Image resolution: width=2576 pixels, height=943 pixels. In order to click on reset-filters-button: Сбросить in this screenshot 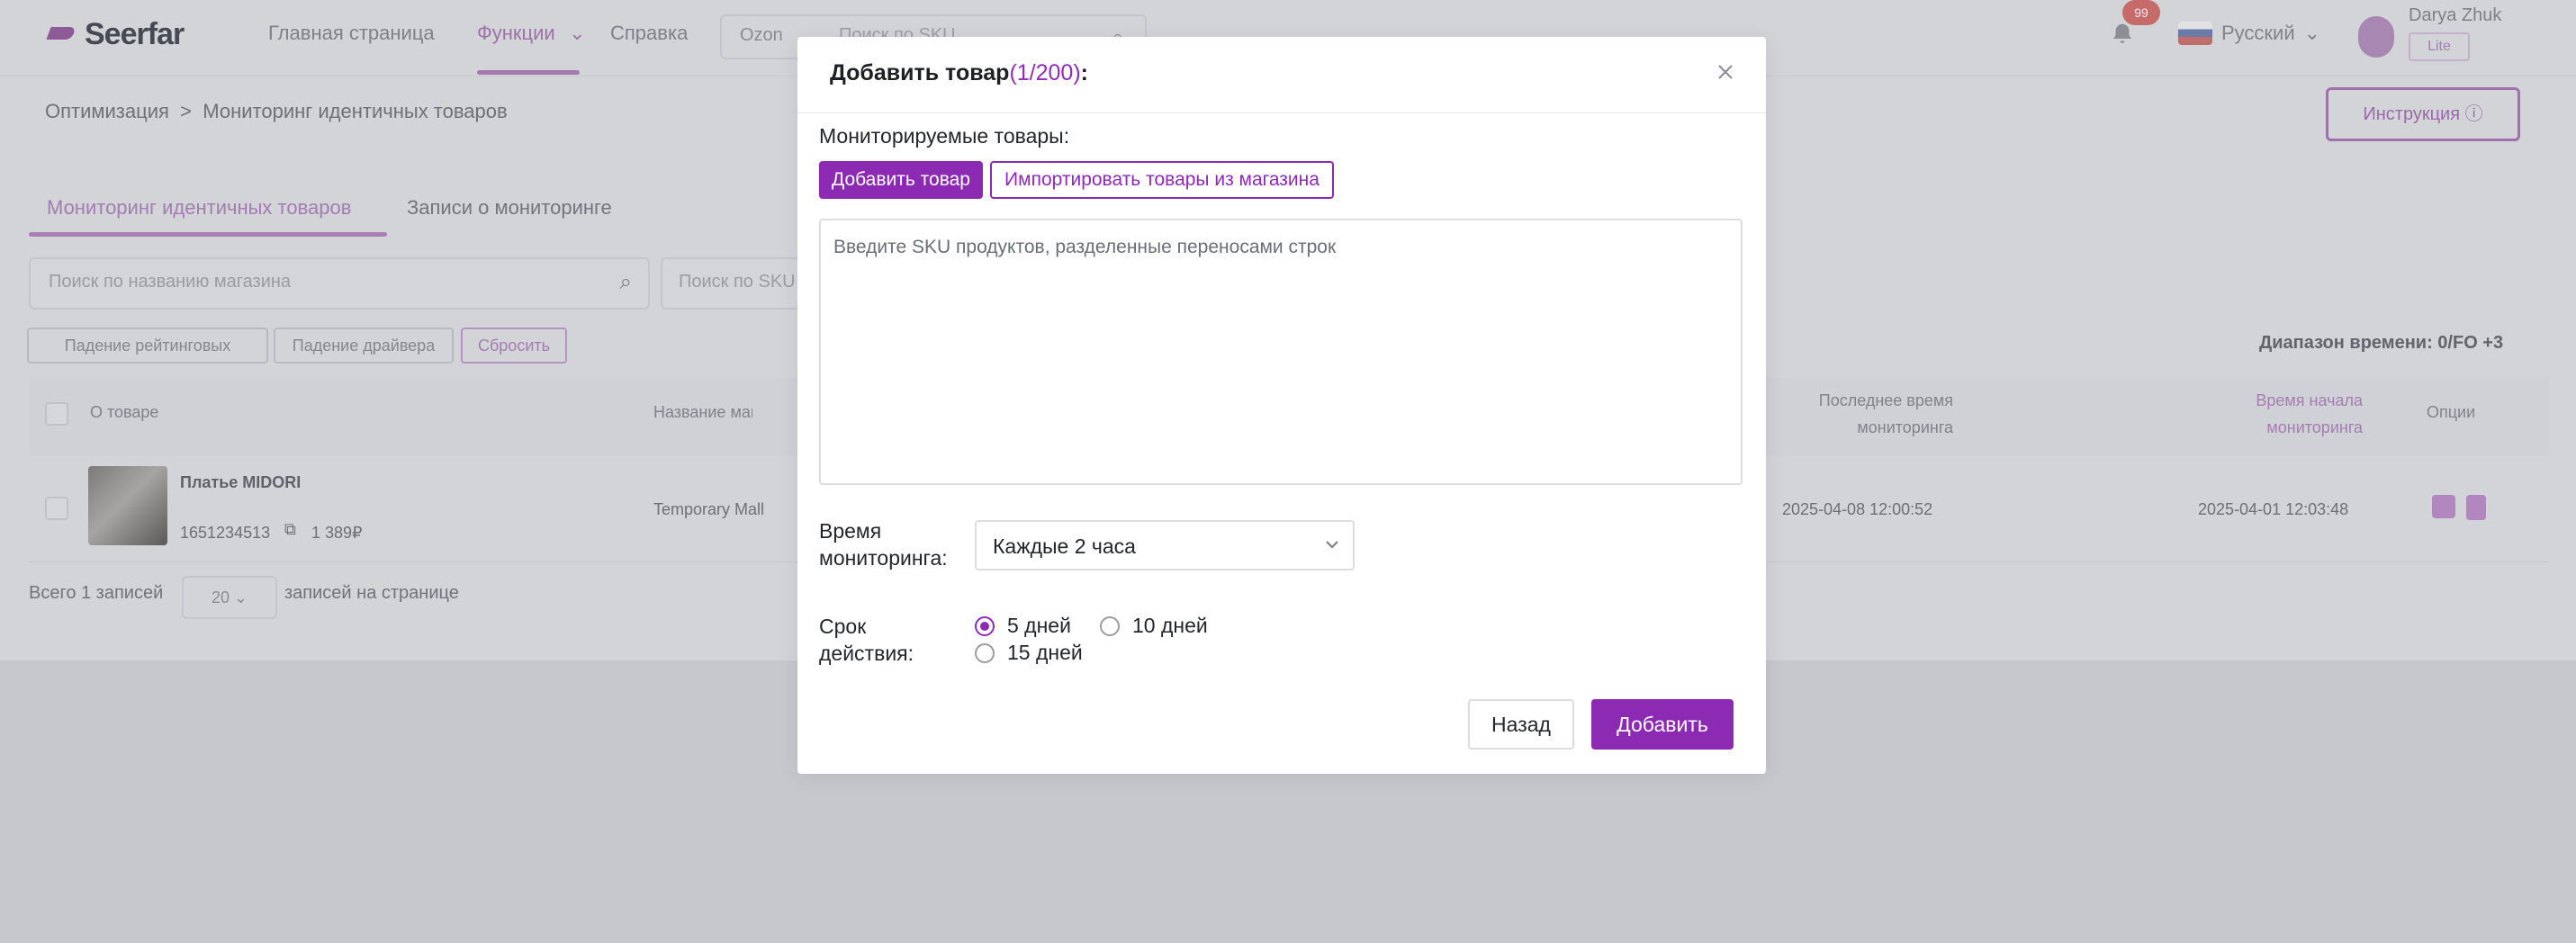, I will do `click(514, 346)`.